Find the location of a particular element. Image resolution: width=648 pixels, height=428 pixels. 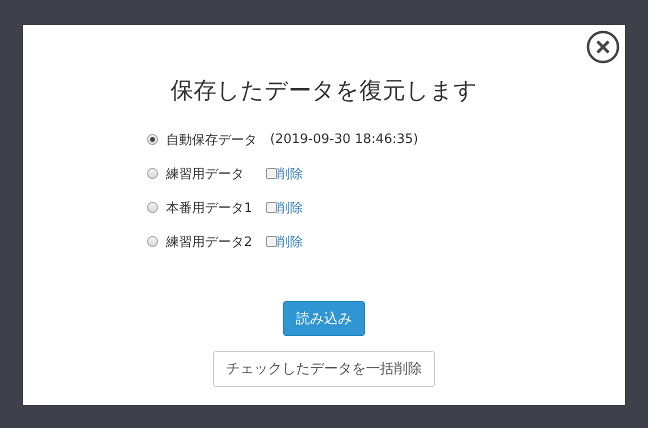

entry-label: 練習用データ is located at coordinates (205, 174).